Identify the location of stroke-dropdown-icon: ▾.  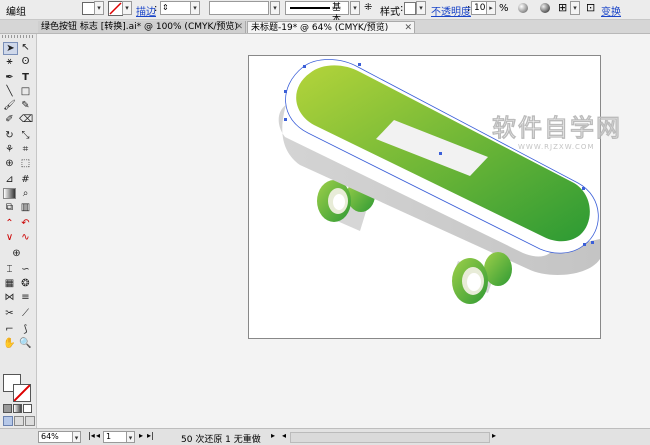
(127, 8).